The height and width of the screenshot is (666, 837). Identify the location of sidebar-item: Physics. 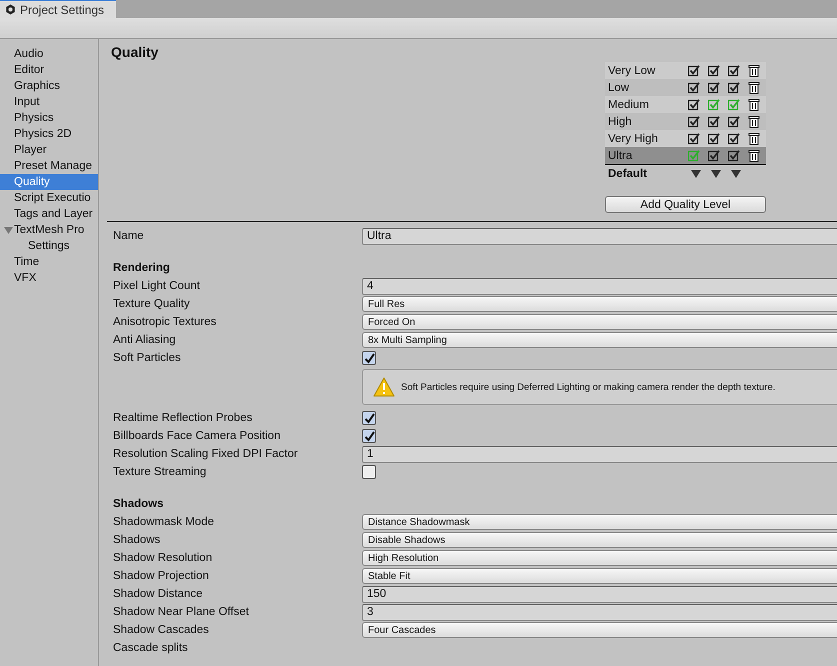
(49, 118).